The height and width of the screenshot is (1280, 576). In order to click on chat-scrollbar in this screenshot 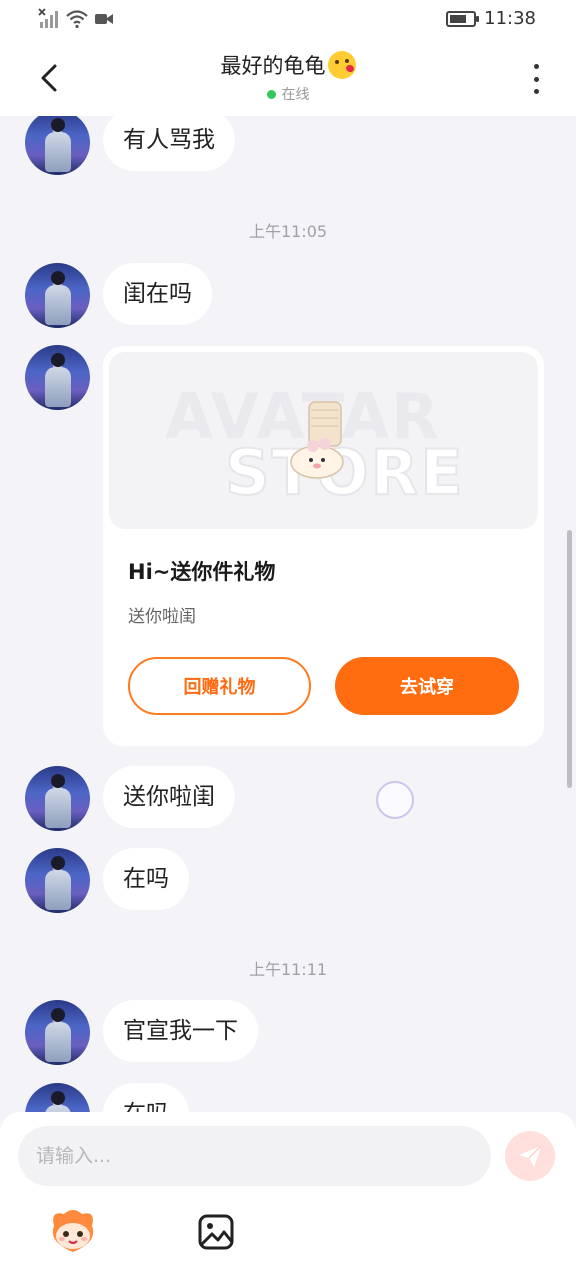, I will do `click(569, 659)`.